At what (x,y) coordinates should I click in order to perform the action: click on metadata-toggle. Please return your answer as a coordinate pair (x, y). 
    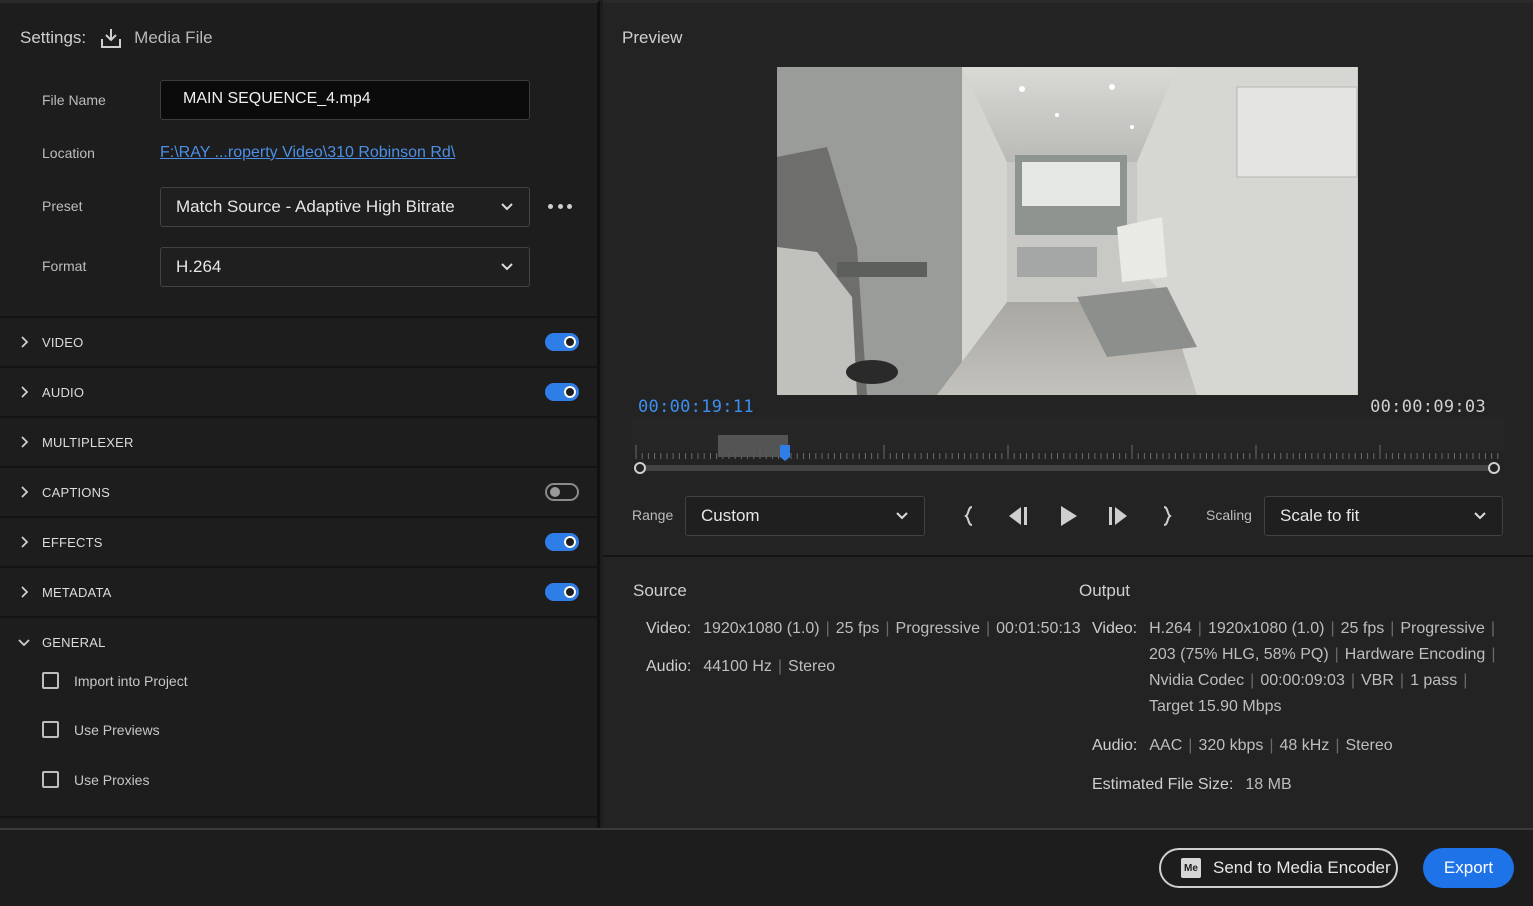
    Looking at the image, I should click on (562, 592).